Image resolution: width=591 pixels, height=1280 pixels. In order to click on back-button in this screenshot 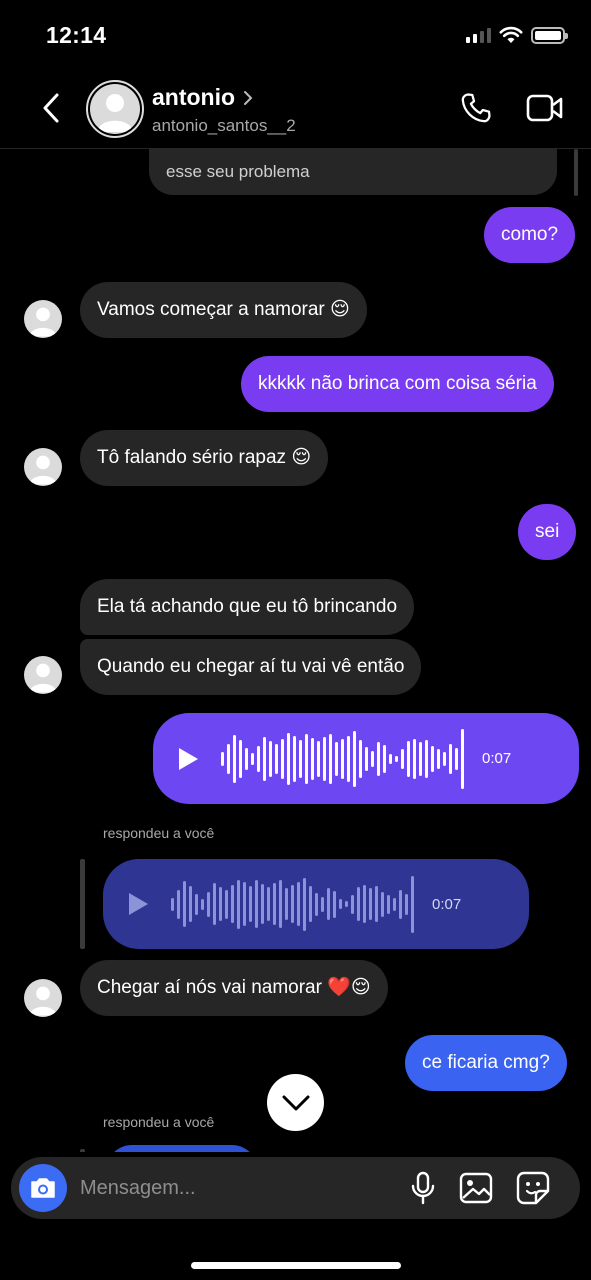, I will do `click(51, 108)`.